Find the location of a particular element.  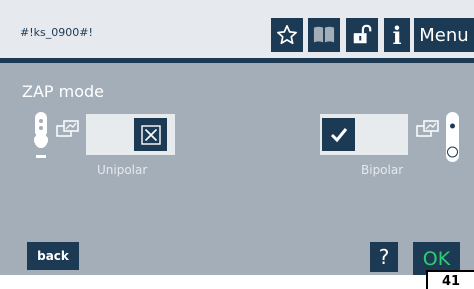

bipolar-option is located at coordinates (364, 134).